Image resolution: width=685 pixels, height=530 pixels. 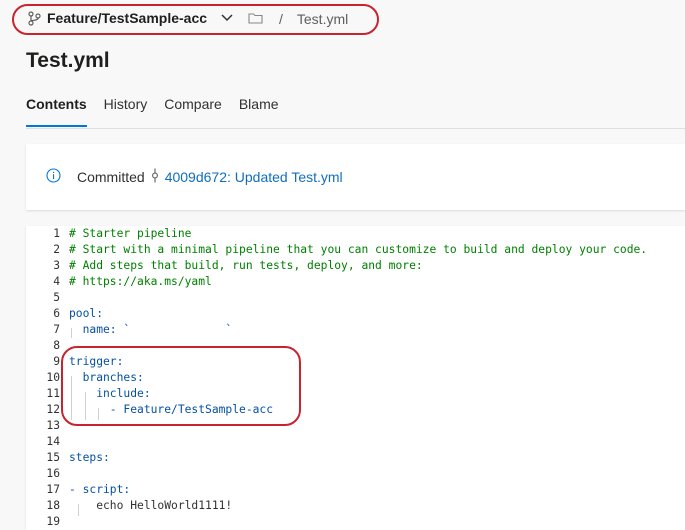 What do you see at coordinates (56, 265) in the screenshot?
I see `line-number: 3` at bounding box center [56, 265].